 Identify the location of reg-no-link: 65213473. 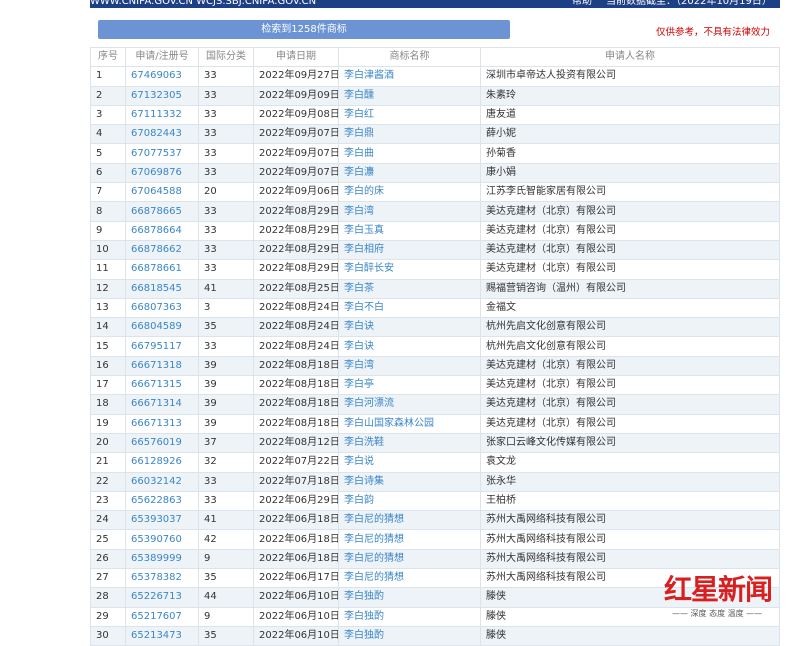
(162, 635).